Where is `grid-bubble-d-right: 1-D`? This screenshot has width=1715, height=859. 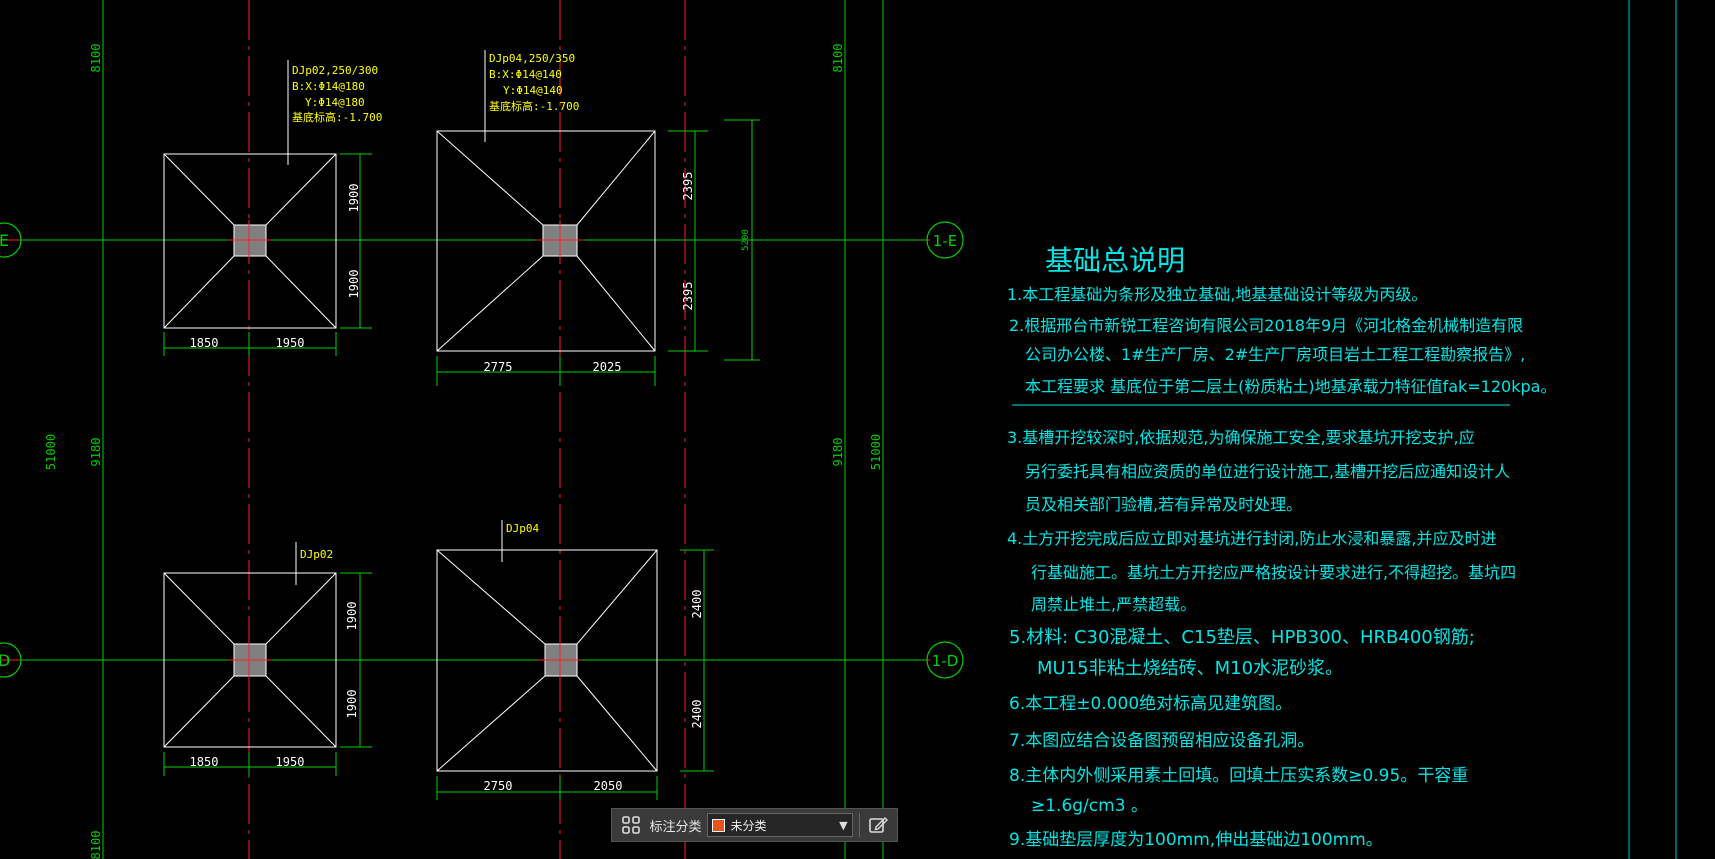 grid-bubble-d-right: 1-D is located at coordinates (945, 660).